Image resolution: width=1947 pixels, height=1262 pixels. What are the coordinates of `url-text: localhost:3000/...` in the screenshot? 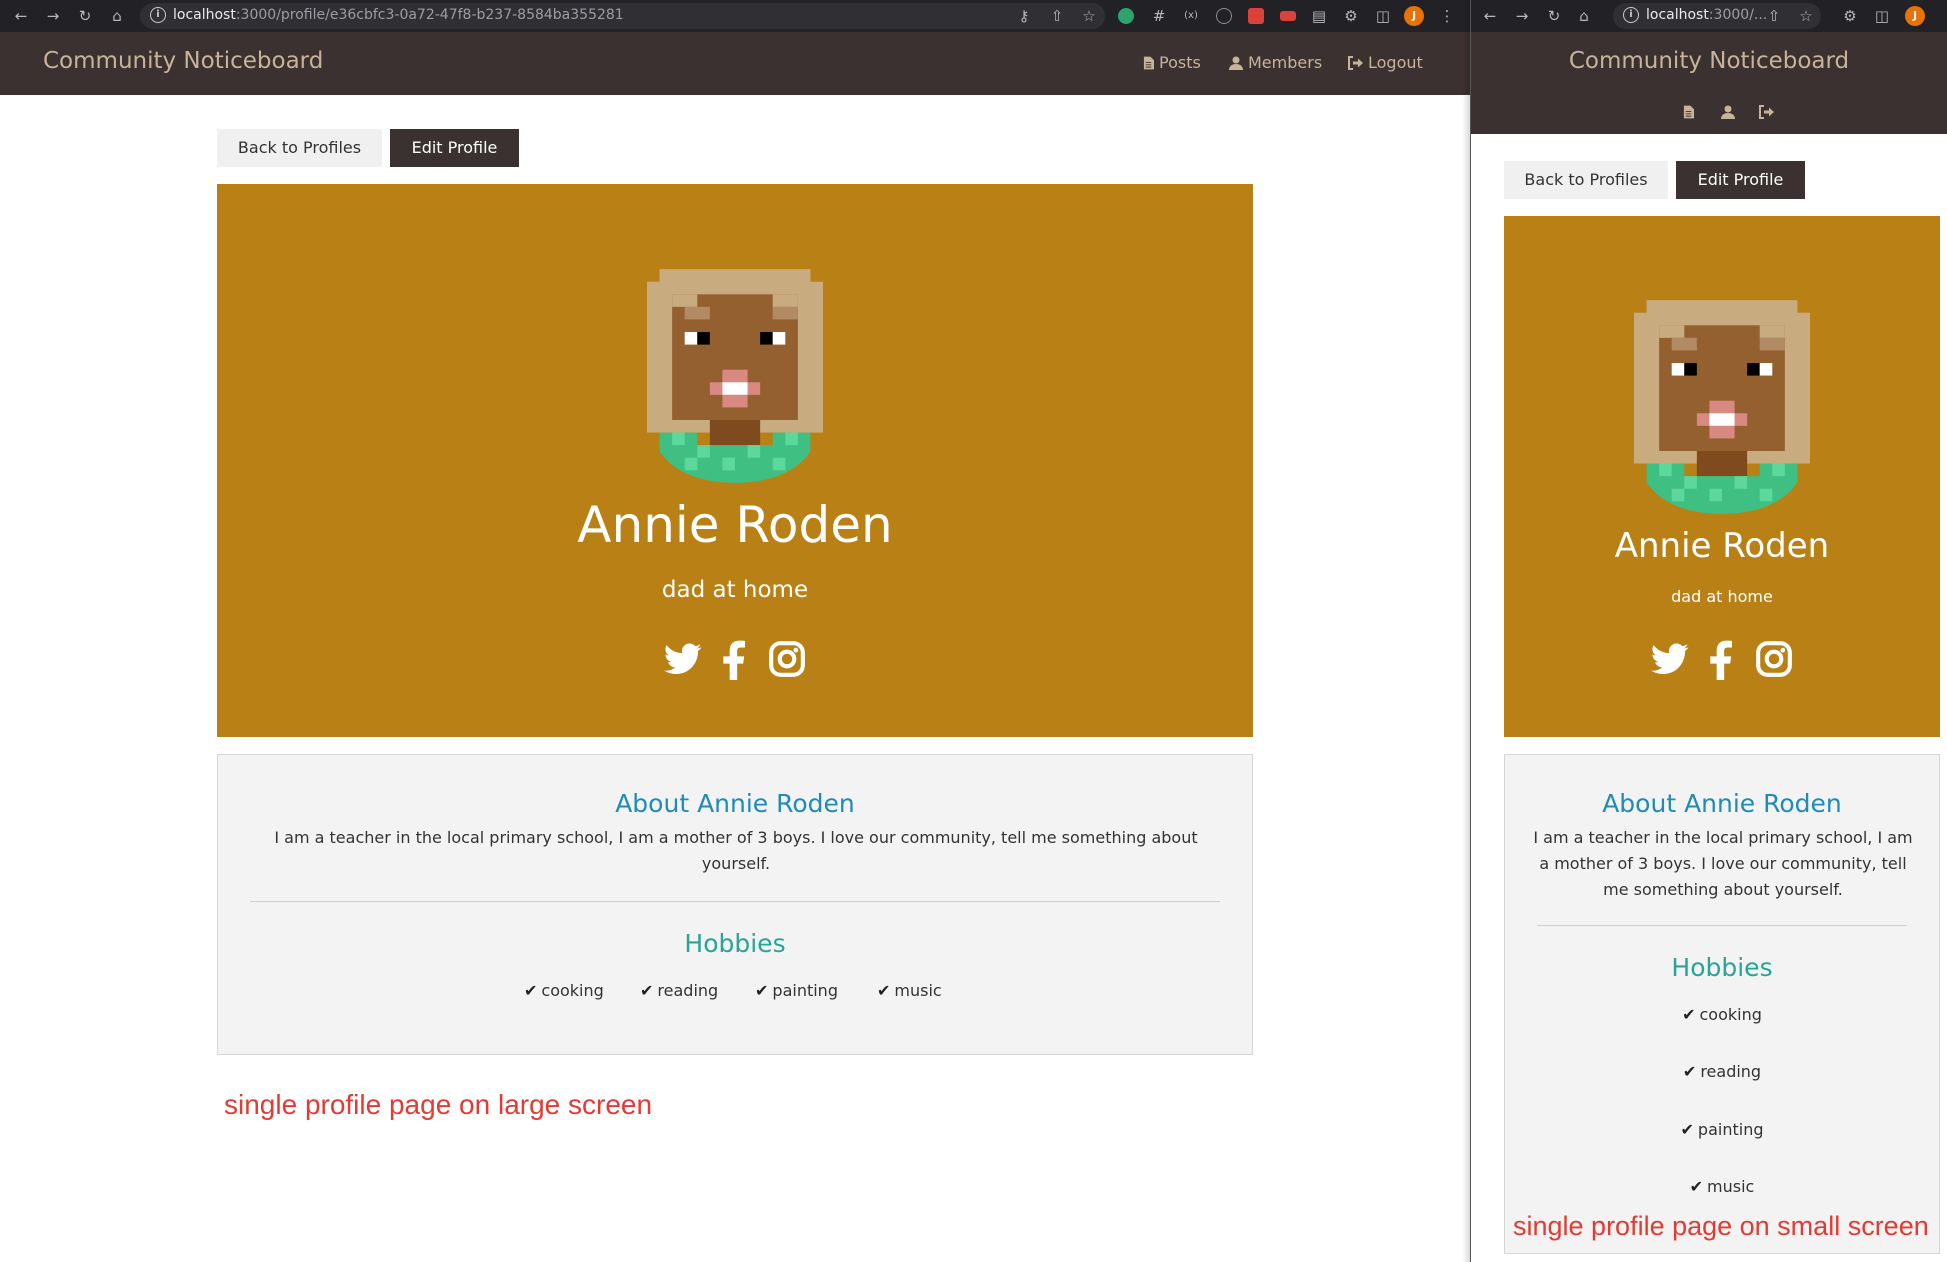 It's located at (1707, 15).